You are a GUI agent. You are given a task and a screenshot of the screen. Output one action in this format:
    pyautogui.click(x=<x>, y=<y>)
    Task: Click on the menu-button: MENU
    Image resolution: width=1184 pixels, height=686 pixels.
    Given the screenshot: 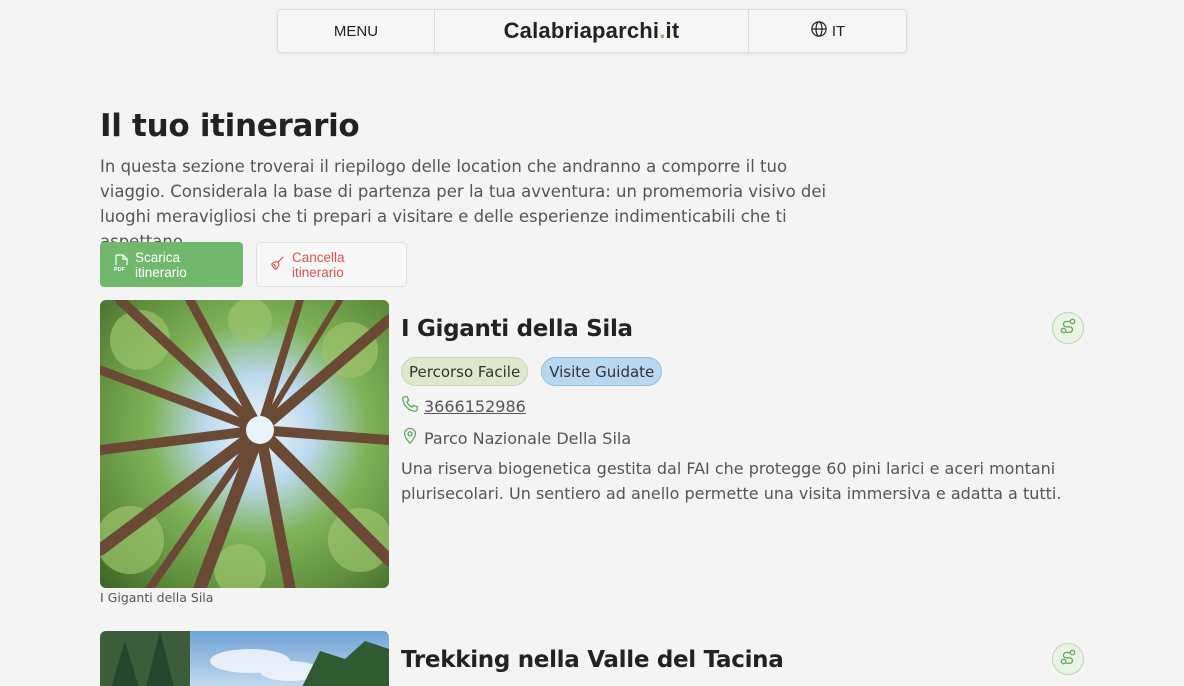 What is the action you would take?
    pyautogui.click(x=356, y=31)
    